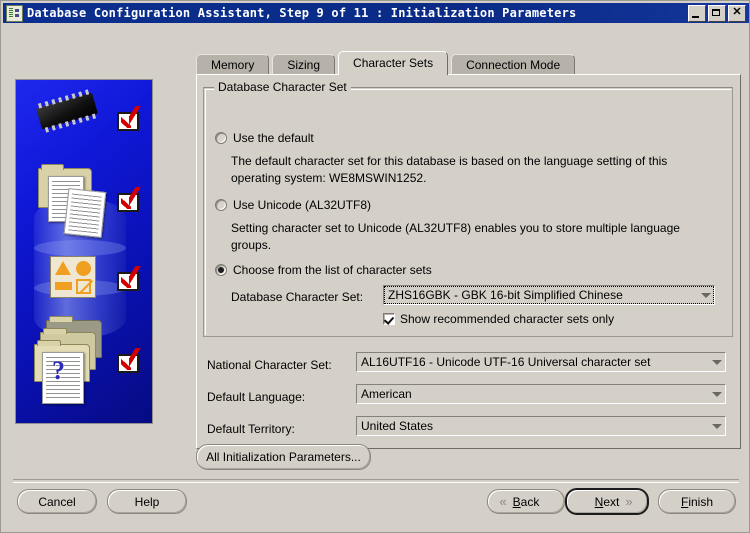  What do you see at coordinates (541, 426) in the screenshot?
I see `default-territory-combobox: United States` at bounding box center [541, 426].